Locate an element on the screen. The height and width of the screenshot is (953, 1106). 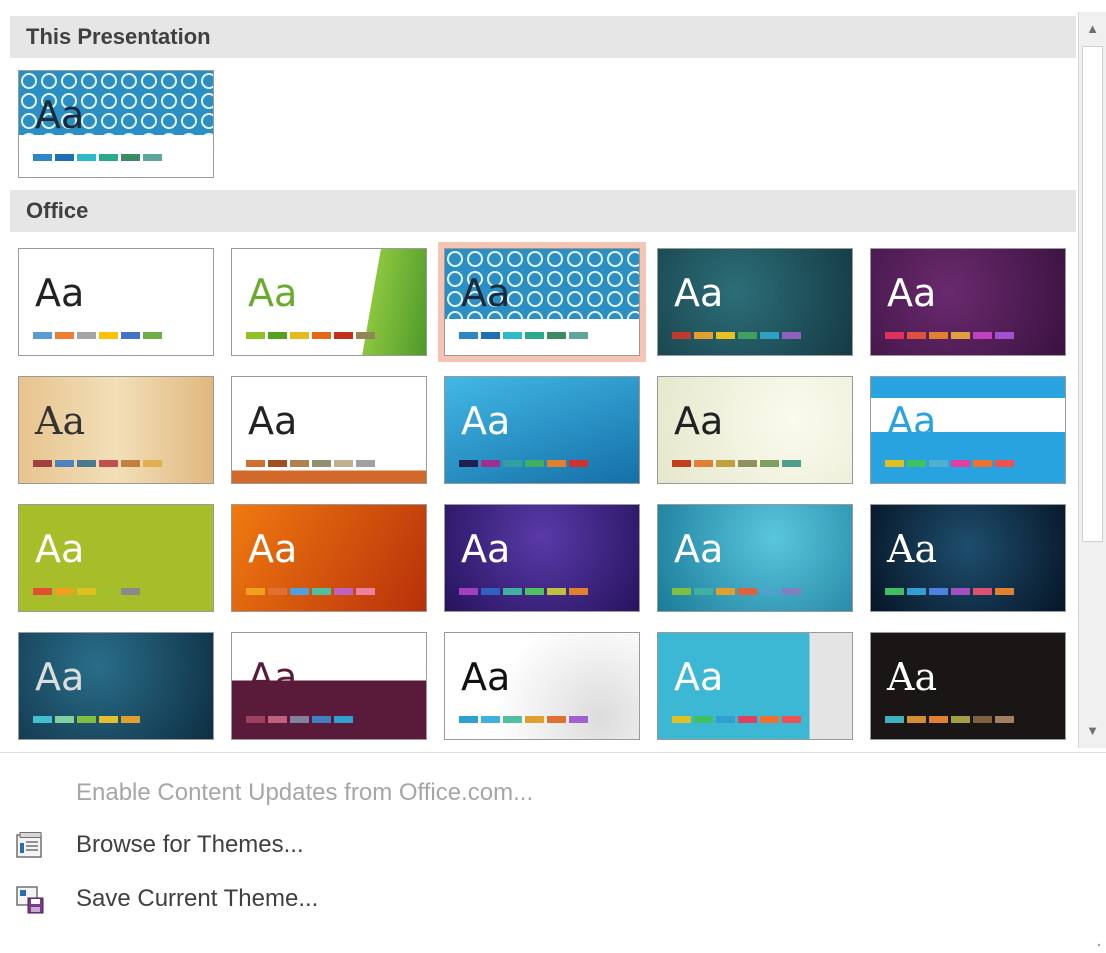
theme-thumbnail-plain-line: Aa is located at coordinates (329, 430).